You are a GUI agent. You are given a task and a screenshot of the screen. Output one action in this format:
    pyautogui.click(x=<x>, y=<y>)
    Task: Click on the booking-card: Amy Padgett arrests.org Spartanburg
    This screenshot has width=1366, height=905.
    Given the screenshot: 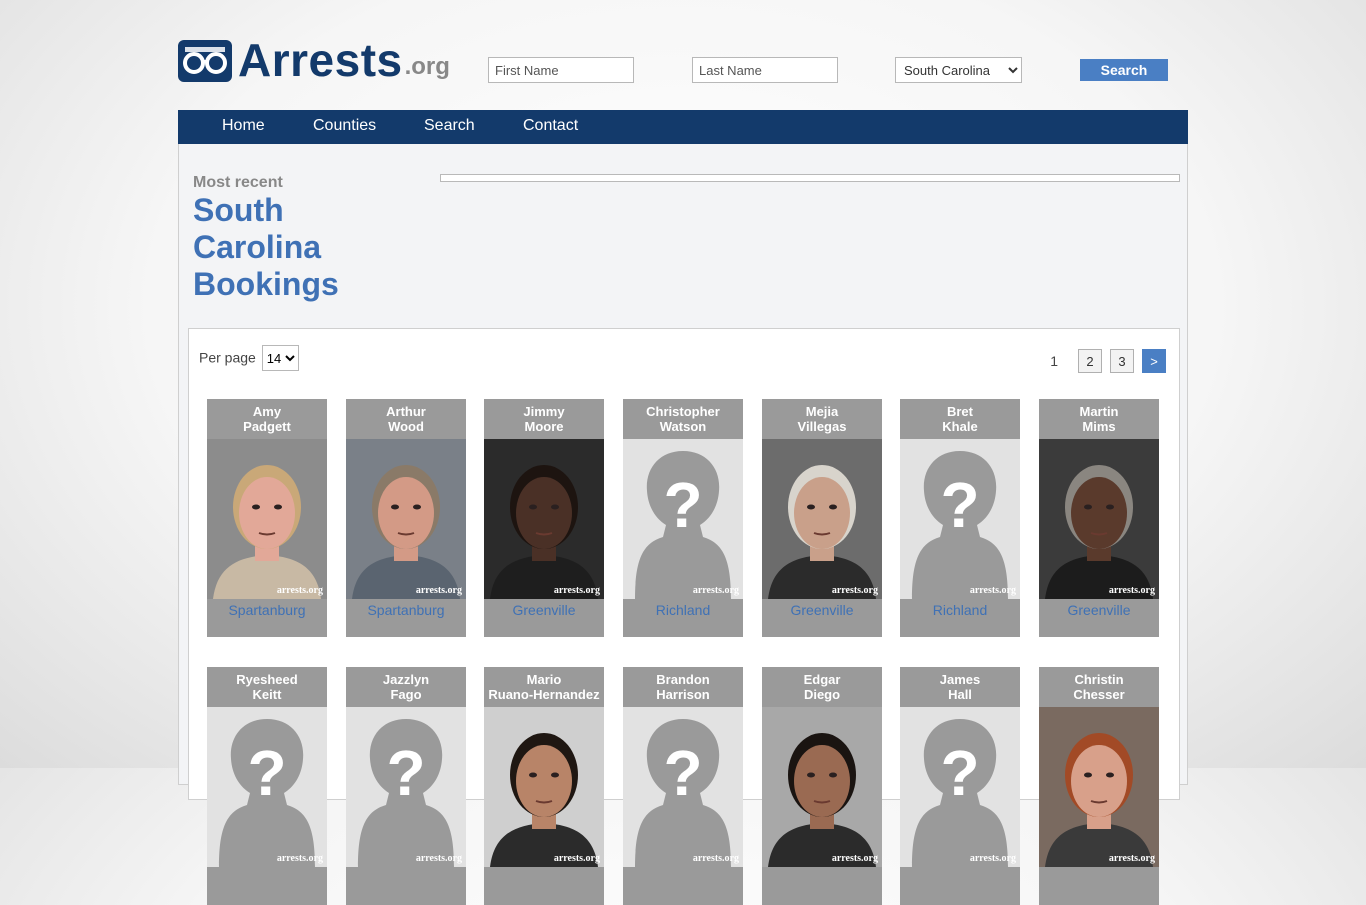 What is the action you would take?
    pyautogui.click(x=267, y=518)
    